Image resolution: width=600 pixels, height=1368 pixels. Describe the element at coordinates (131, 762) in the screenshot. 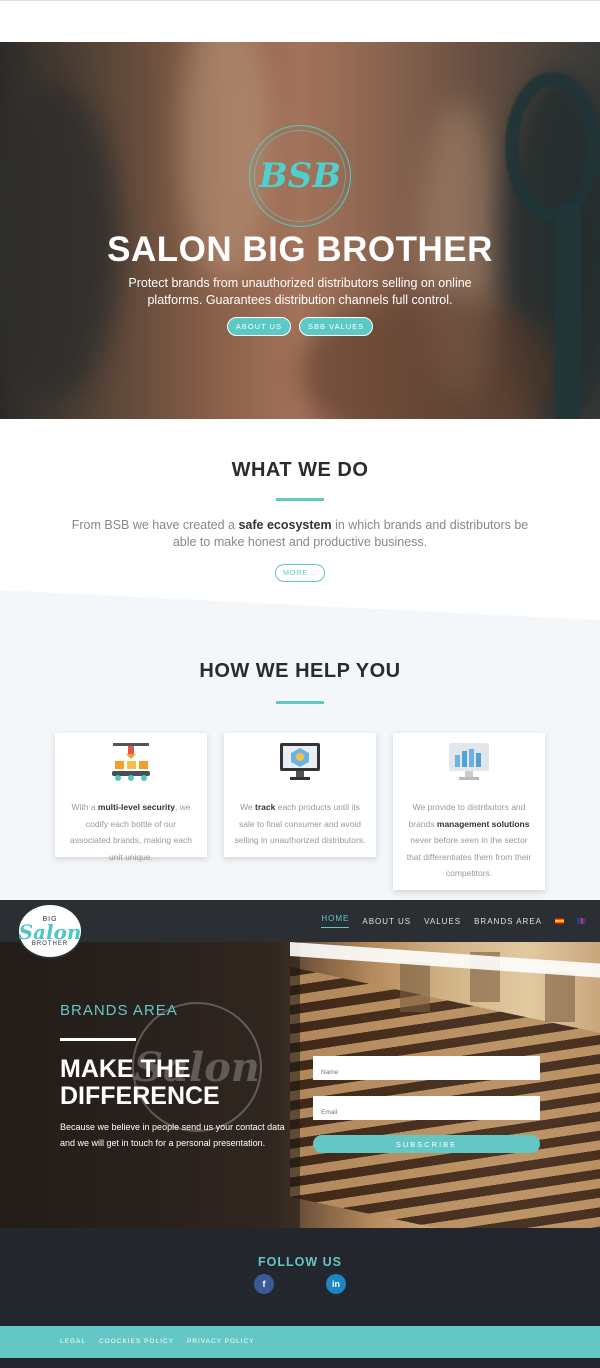

I see `factory-robot-icon` at that location.